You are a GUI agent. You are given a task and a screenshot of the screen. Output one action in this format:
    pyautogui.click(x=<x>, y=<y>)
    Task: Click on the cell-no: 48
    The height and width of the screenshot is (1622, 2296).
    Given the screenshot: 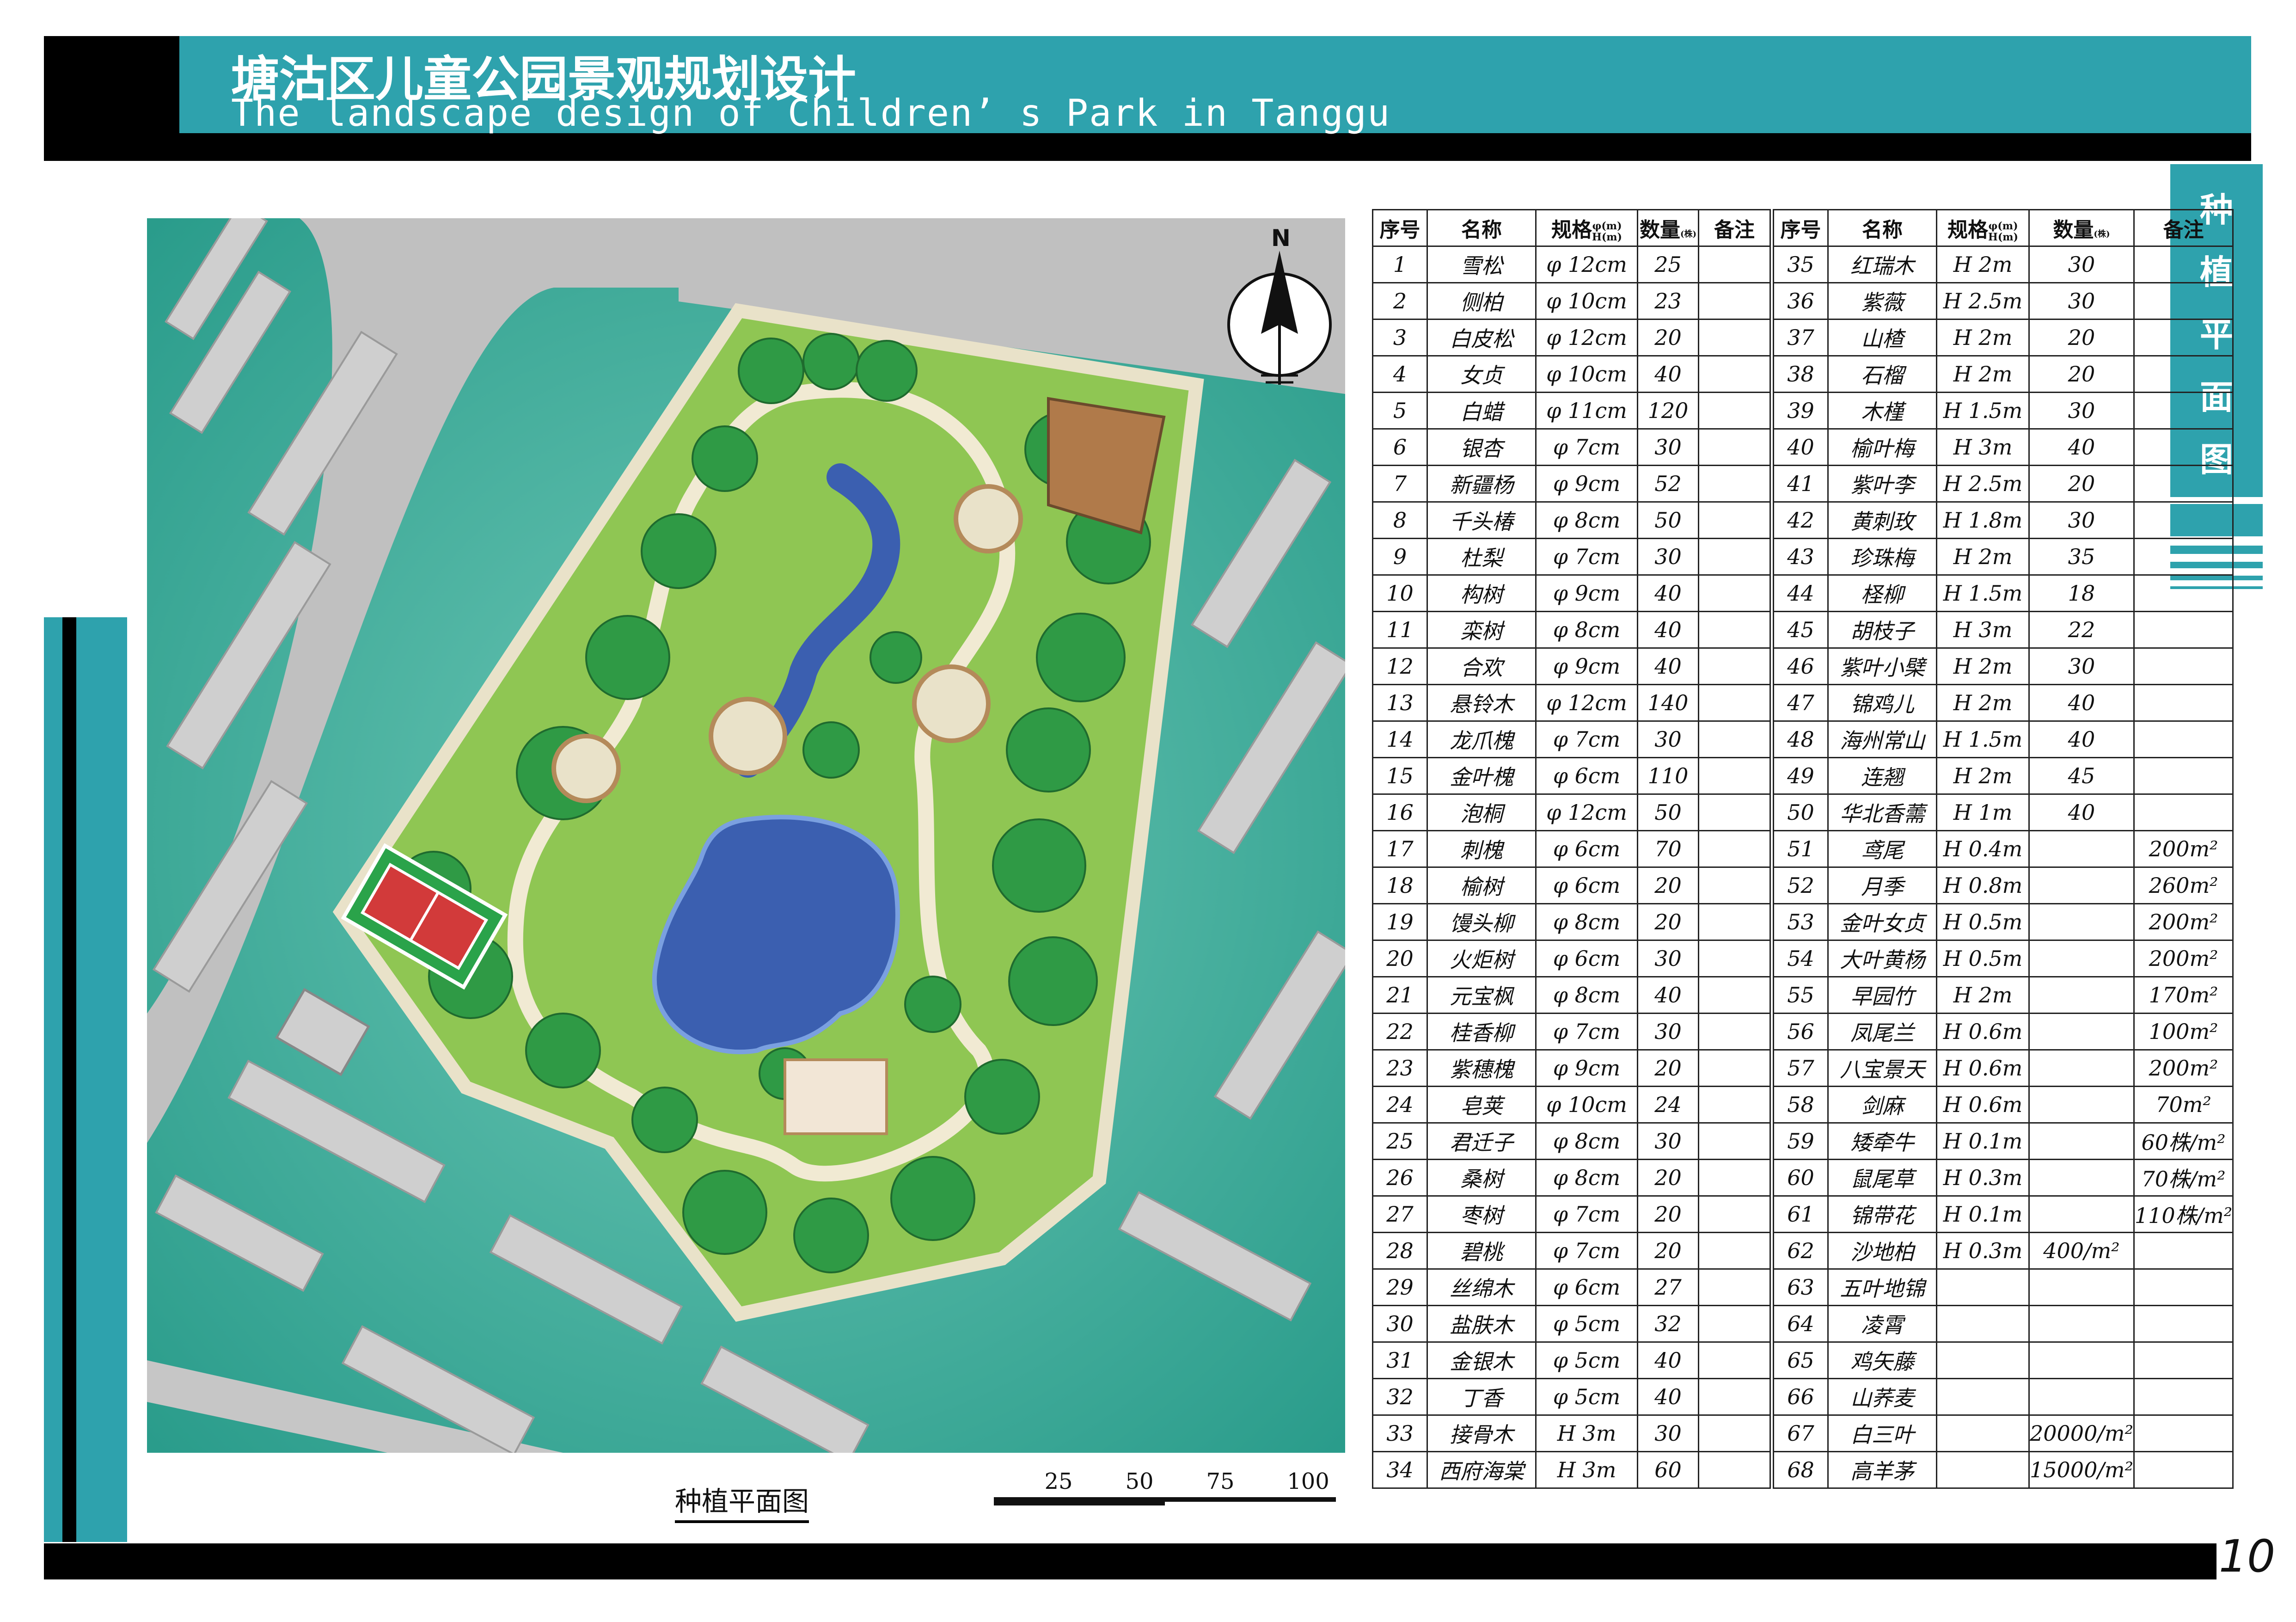 What is the action you would take?
    pyautogui.click(x=1801, y=739)
    